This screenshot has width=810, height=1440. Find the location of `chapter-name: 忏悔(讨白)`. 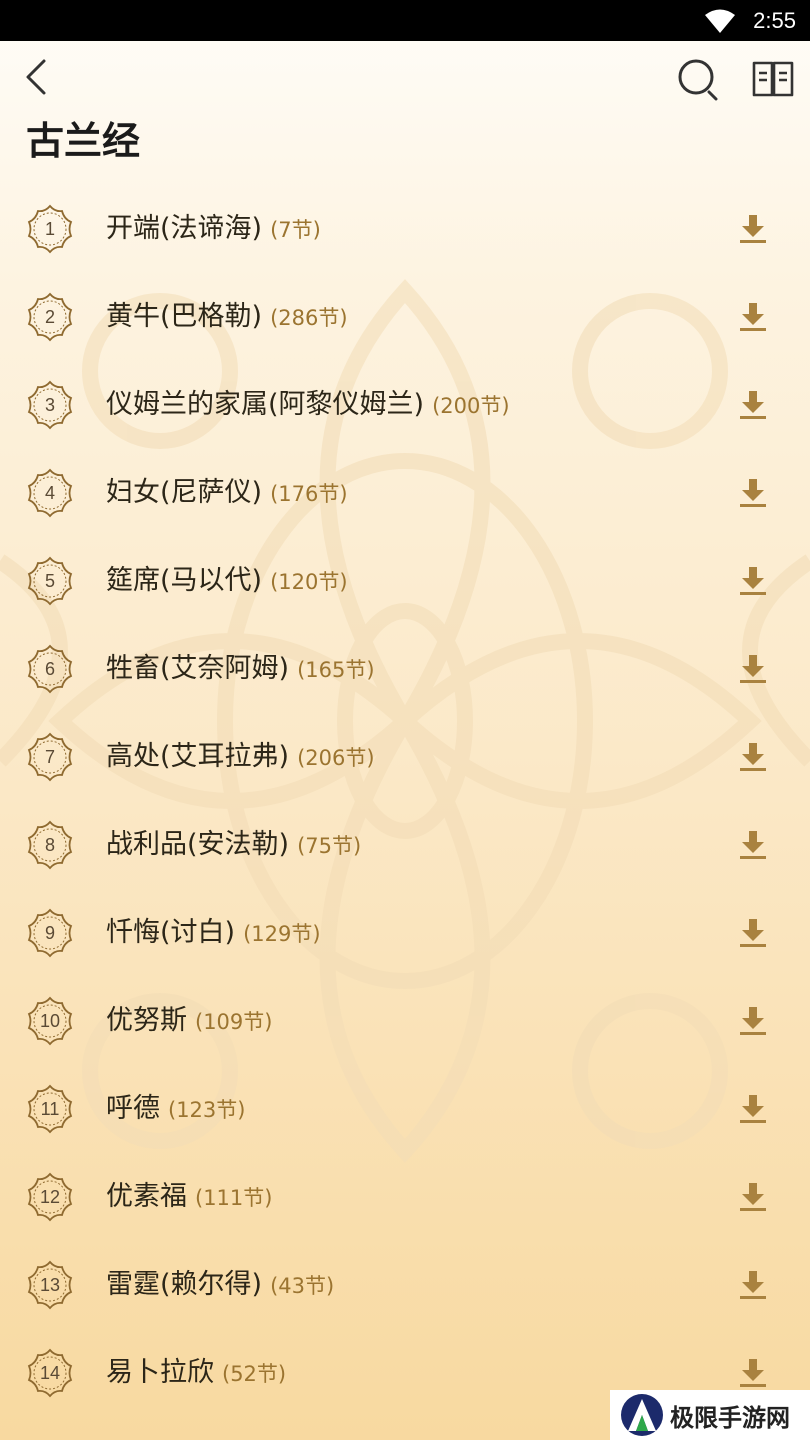

chapter-name: 忏悔(讨白) is located at coordinates (171, 932).